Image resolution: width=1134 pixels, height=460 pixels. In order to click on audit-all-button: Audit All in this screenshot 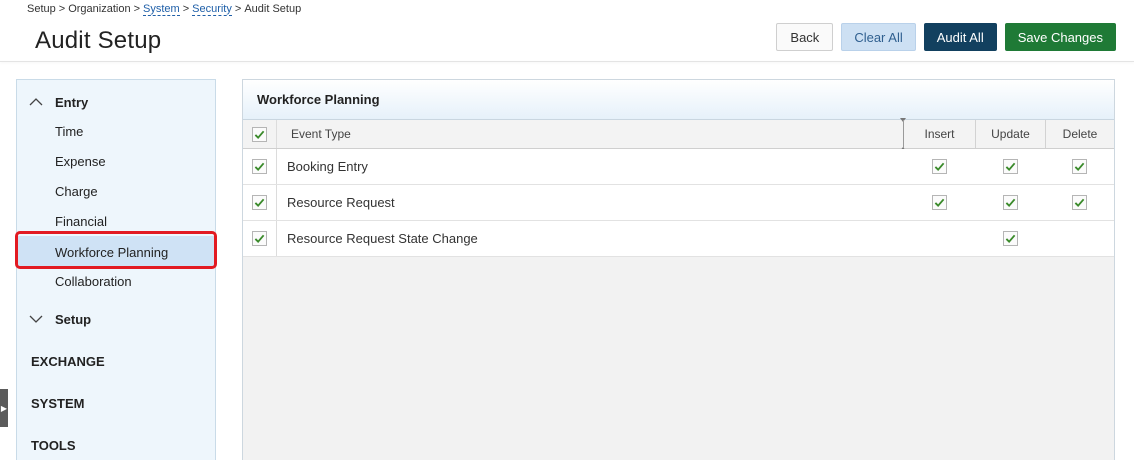, I will do `click(960, 37)`.